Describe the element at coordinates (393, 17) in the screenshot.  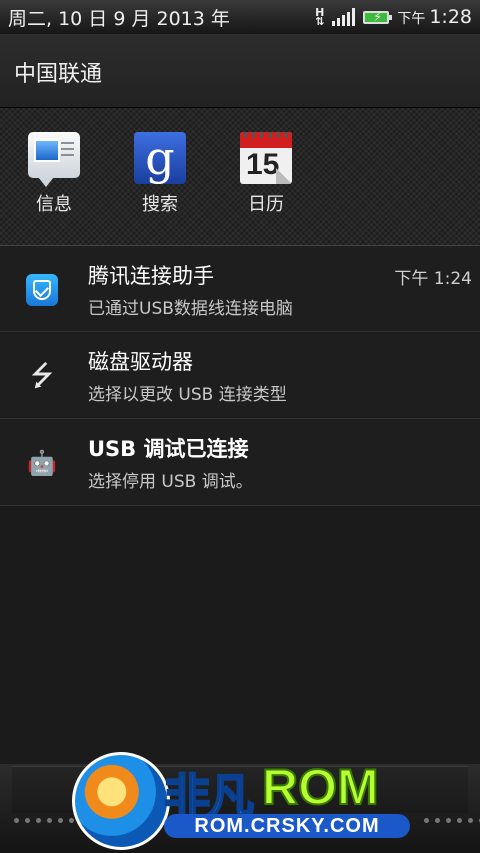
I see `status-icons: H ⇅ ⚡ 下午 1:28` at that location.